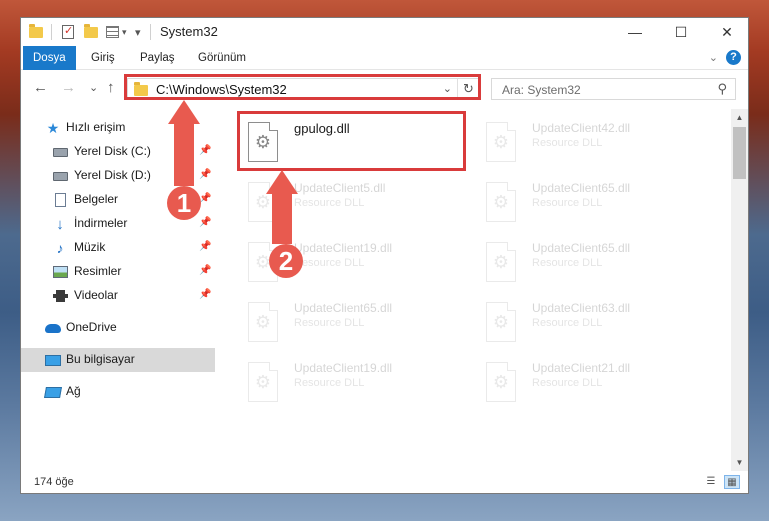  Describe the element at coordinates (286, 261) in the screenshot. I see `step-badge: 2` at that location.